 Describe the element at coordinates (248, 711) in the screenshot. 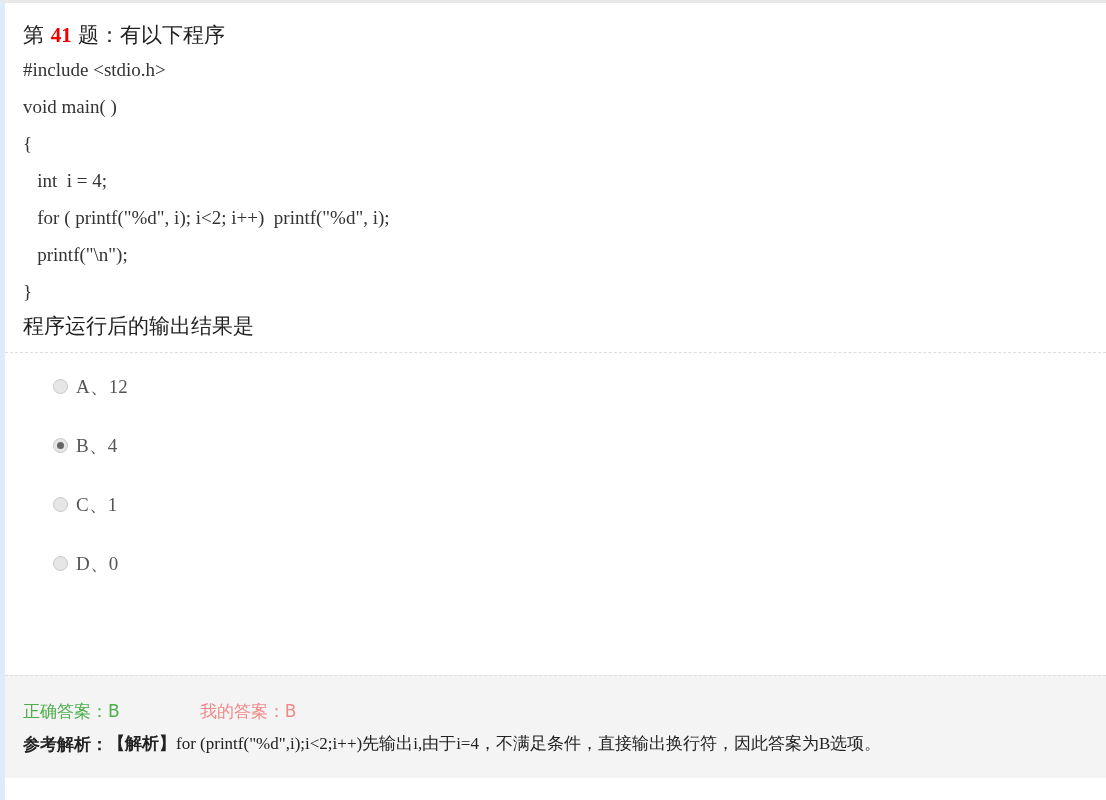

I see `my-answer: 我的答案：B` at that location.